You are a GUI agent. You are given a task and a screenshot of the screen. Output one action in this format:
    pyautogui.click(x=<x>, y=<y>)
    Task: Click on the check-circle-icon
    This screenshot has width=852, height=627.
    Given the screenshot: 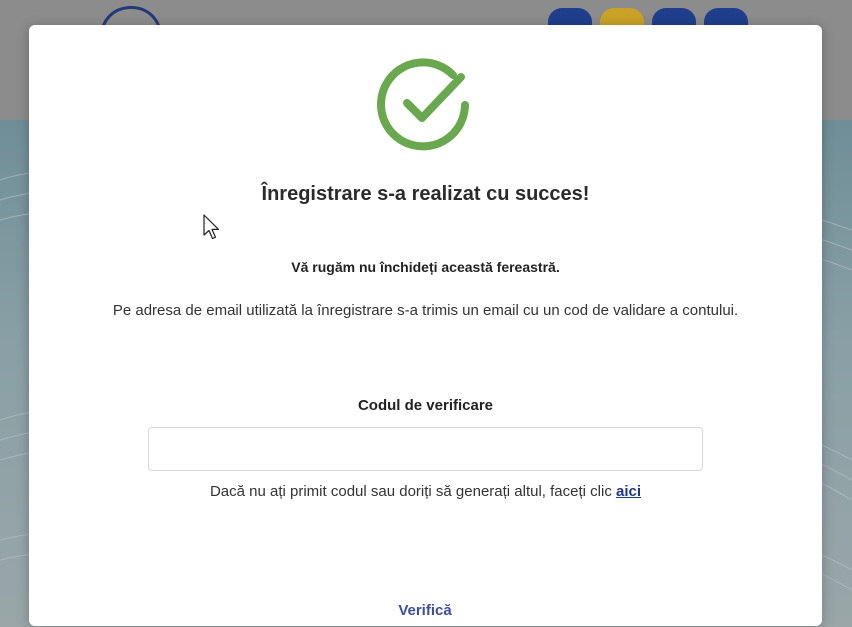 What is the action you would take?
    pyautogui.click(x=423, y=104)
    